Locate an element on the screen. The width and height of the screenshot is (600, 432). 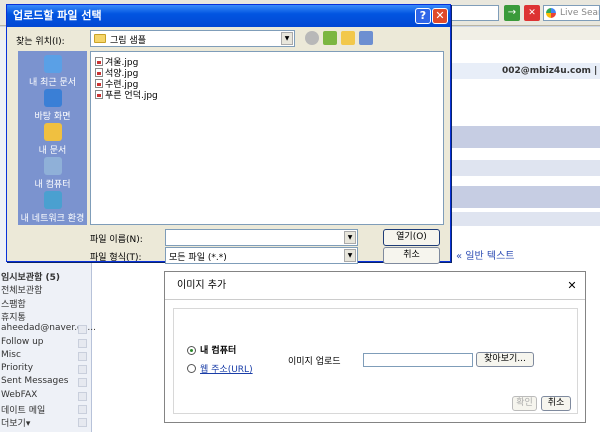
help-button: ? is located at coordinates (423, 16).